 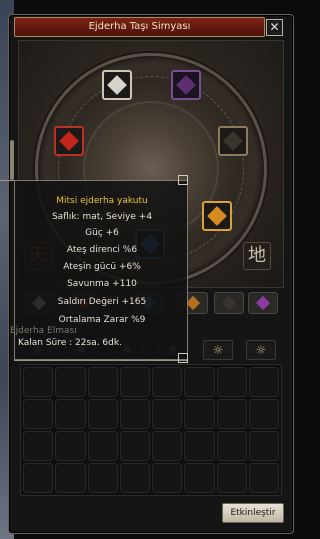 I want to click on gem-slot-garnet, so click(x=217, y=216).